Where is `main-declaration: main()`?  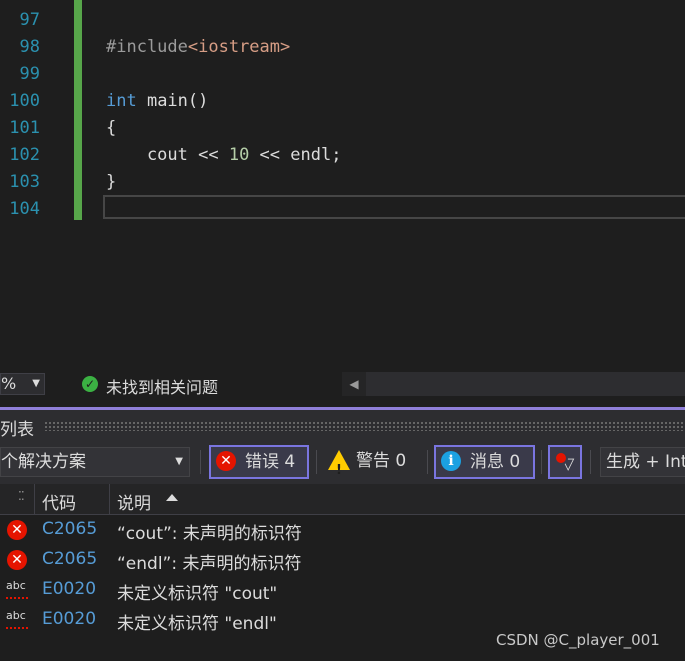 main-declaration: main() is located at coordinates (172, 101).